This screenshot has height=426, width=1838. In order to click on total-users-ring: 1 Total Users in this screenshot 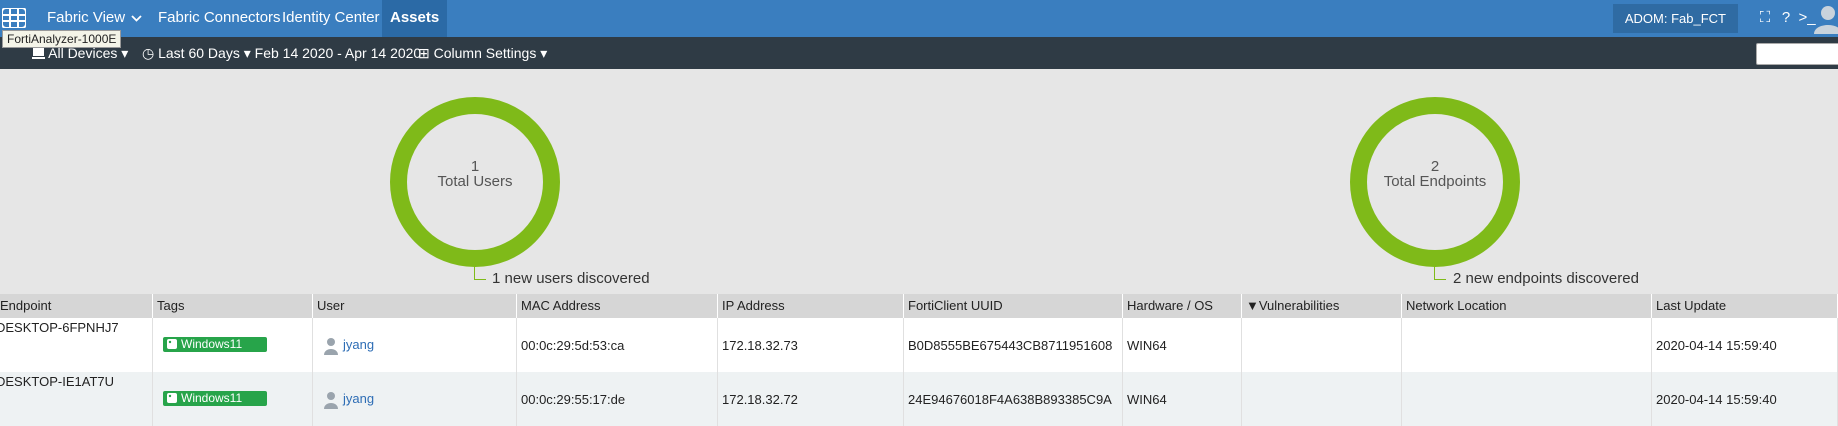, I will do `click(475, 182)`.